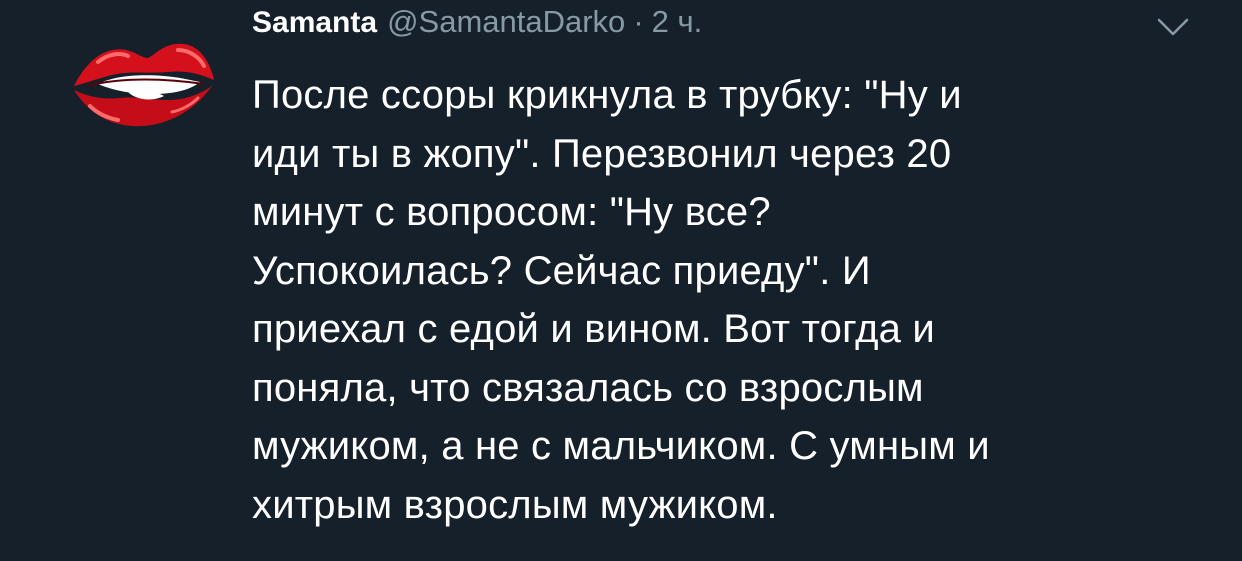 The height and width of the screenshot is (561, 1242). What do you see at coordinates (677, 22) in the screenshot?
I see `timestamp: 2 ч.` at bounding box center [677, 22].